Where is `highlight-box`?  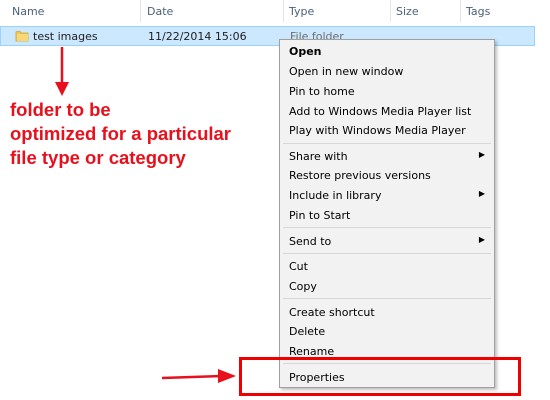
highlight-box is located at coordinates (380, 376).